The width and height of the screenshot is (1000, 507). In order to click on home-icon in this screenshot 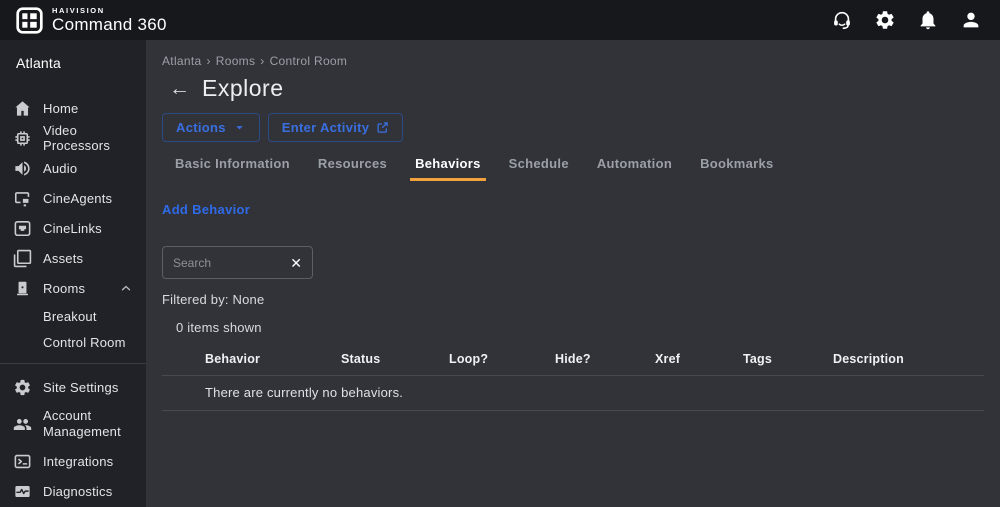, I will do `click(22, 108)`.